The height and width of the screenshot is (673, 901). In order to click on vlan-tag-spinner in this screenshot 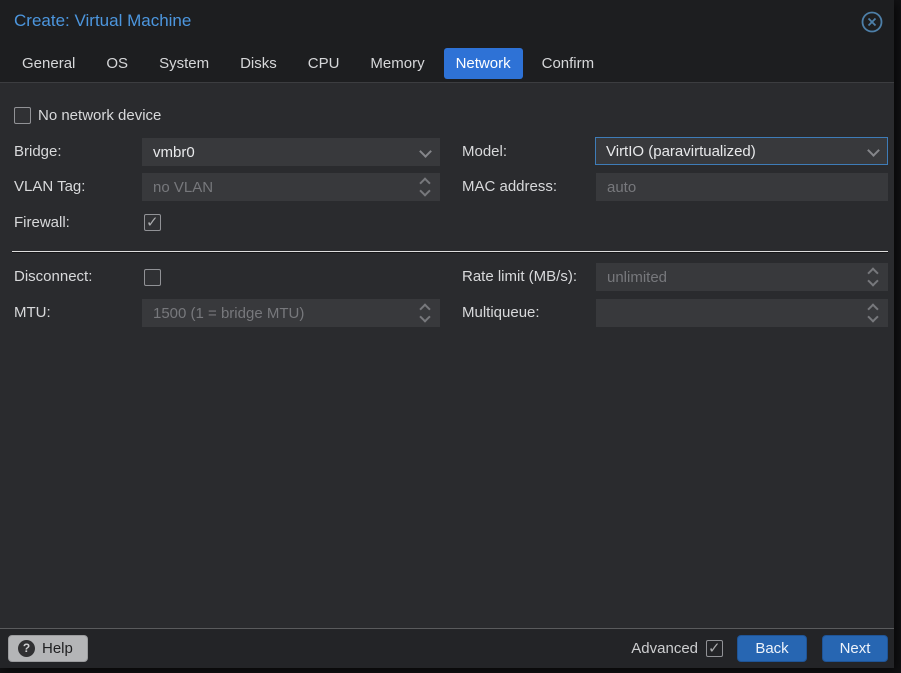, I will do `click(291, 187)`.